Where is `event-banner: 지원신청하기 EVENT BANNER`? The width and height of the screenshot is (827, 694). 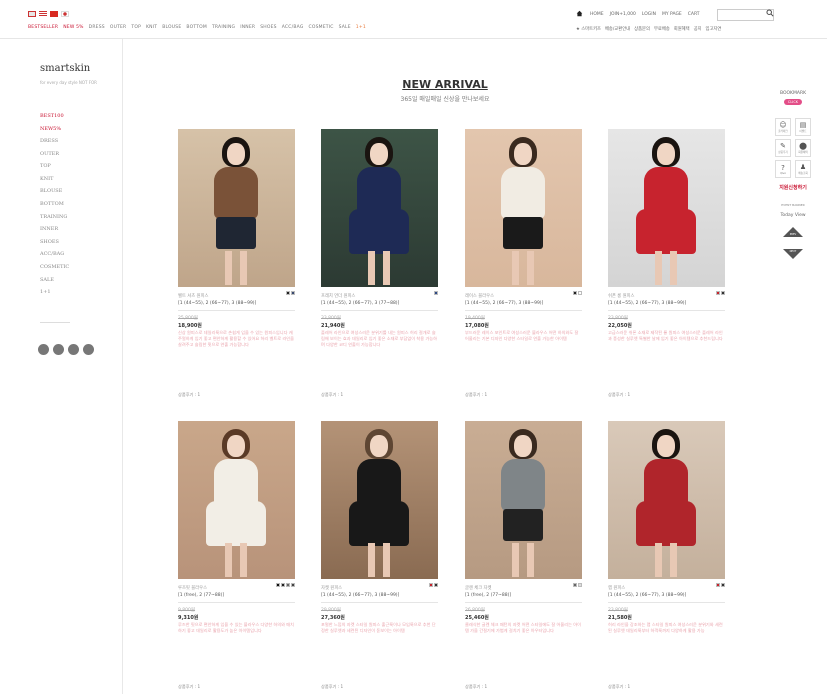
event-banner: 지원신청하기 EVENT BANNER is located at coordinates (793, 195).